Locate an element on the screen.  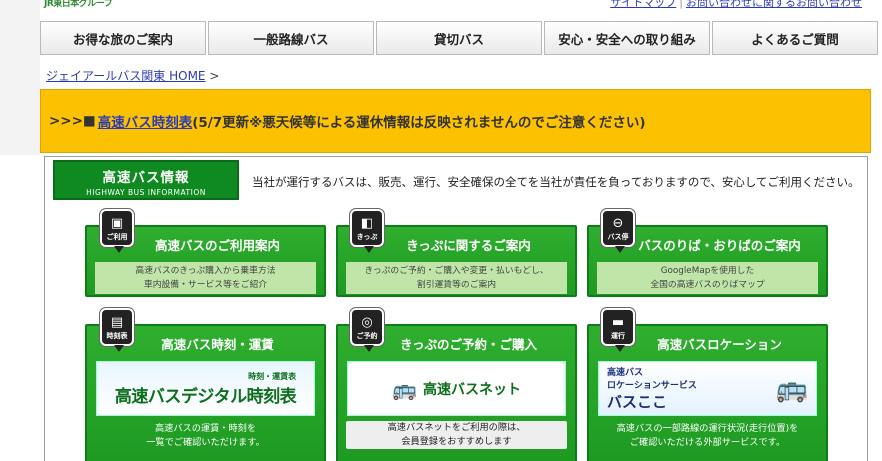
breadcrumb-home: ジェイアールバス関東 HOME is located at coordinates (126, 76).